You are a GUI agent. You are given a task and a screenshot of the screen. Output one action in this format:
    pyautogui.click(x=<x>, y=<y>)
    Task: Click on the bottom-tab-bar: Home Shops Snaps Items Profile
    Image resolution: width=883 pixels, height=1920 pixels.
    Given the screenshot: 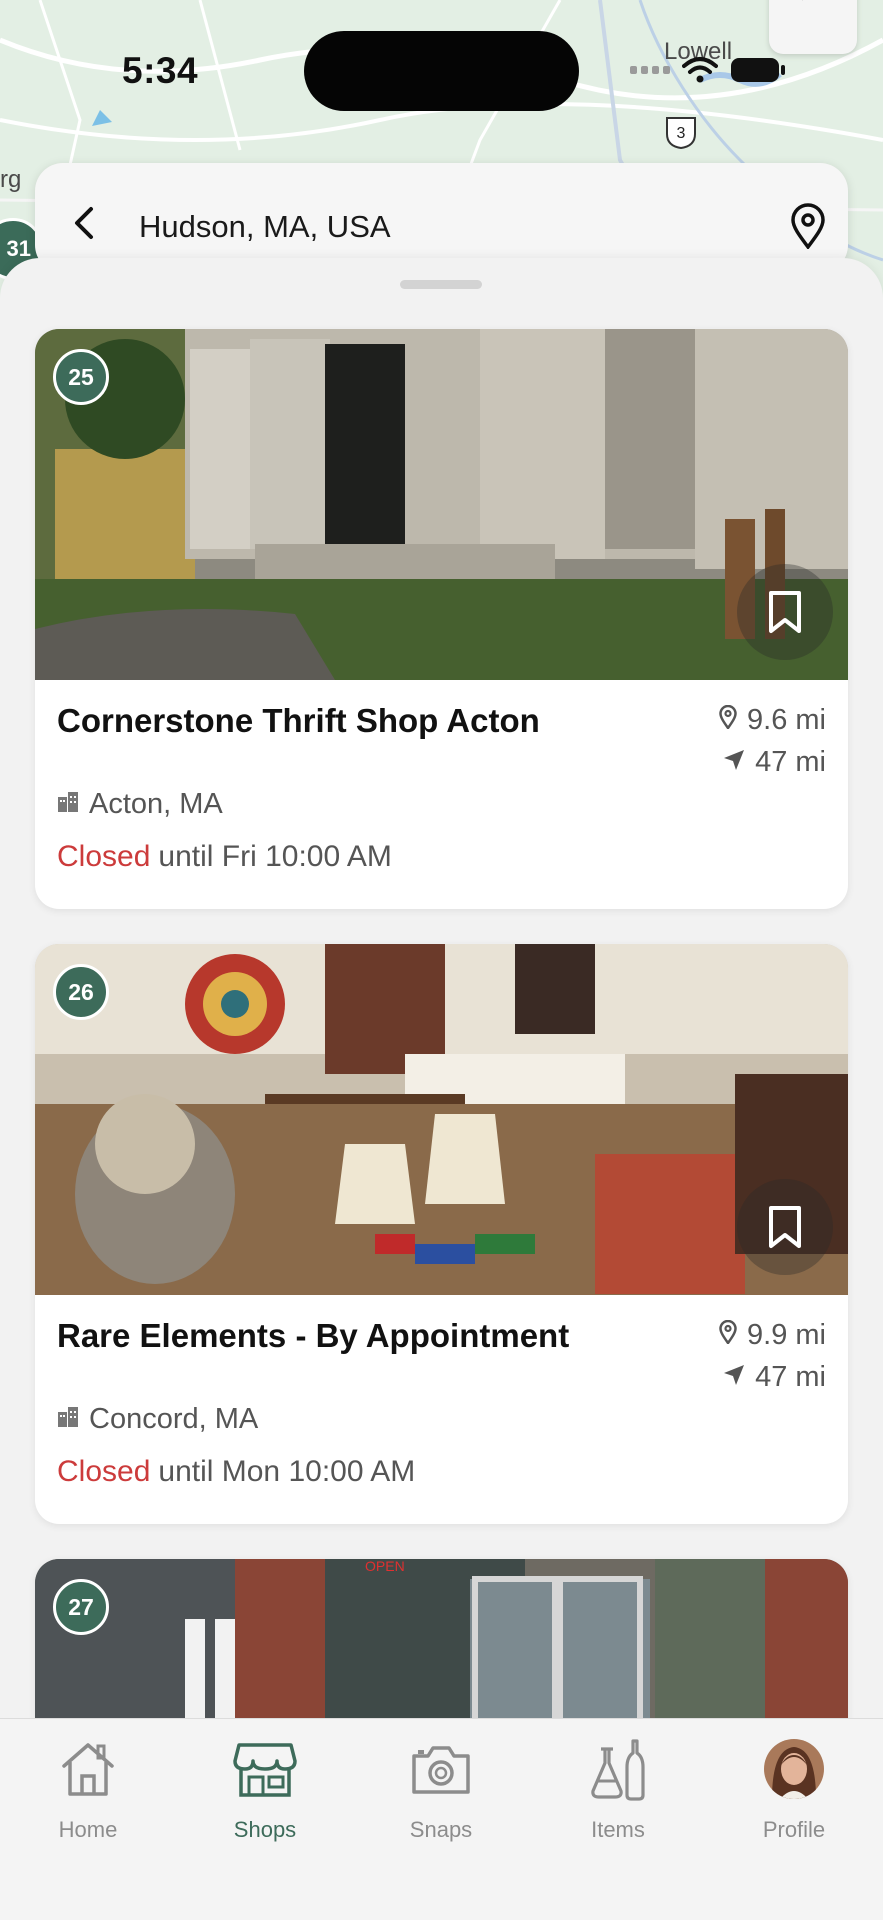 What is the action you would take?
    pyautogui.click(x=441, y=1819)
    